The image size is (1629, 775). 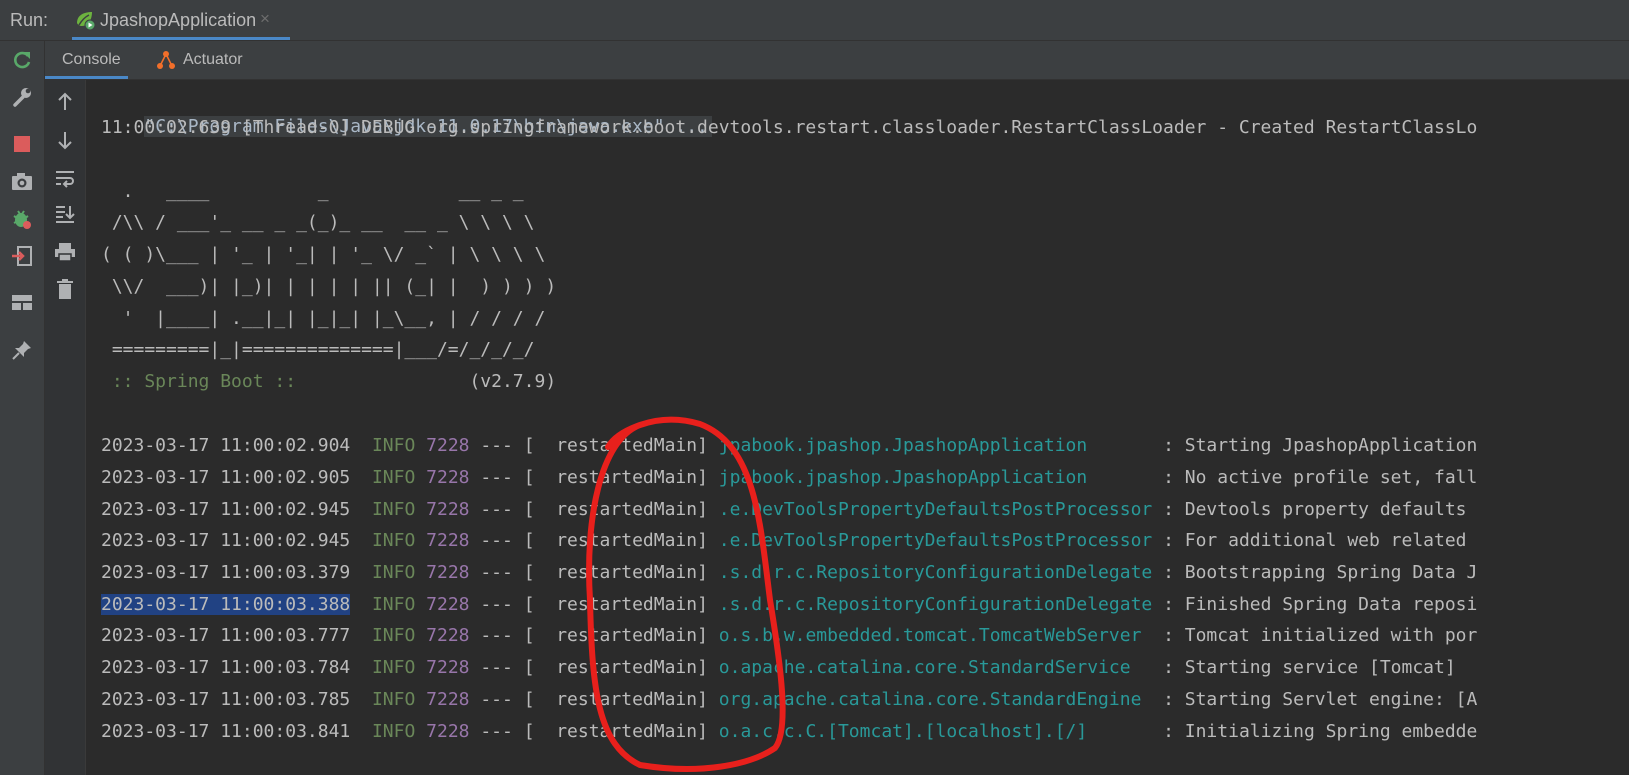 I want to click on log-timestamp: 2023-03-17 11:00:03.379, so click(x=226, y=572).